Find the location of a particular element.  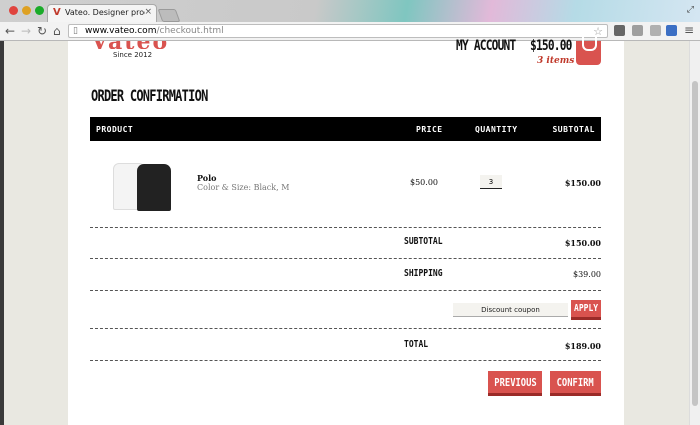

logo-text: Vateo is located at coordinates (130, 45).